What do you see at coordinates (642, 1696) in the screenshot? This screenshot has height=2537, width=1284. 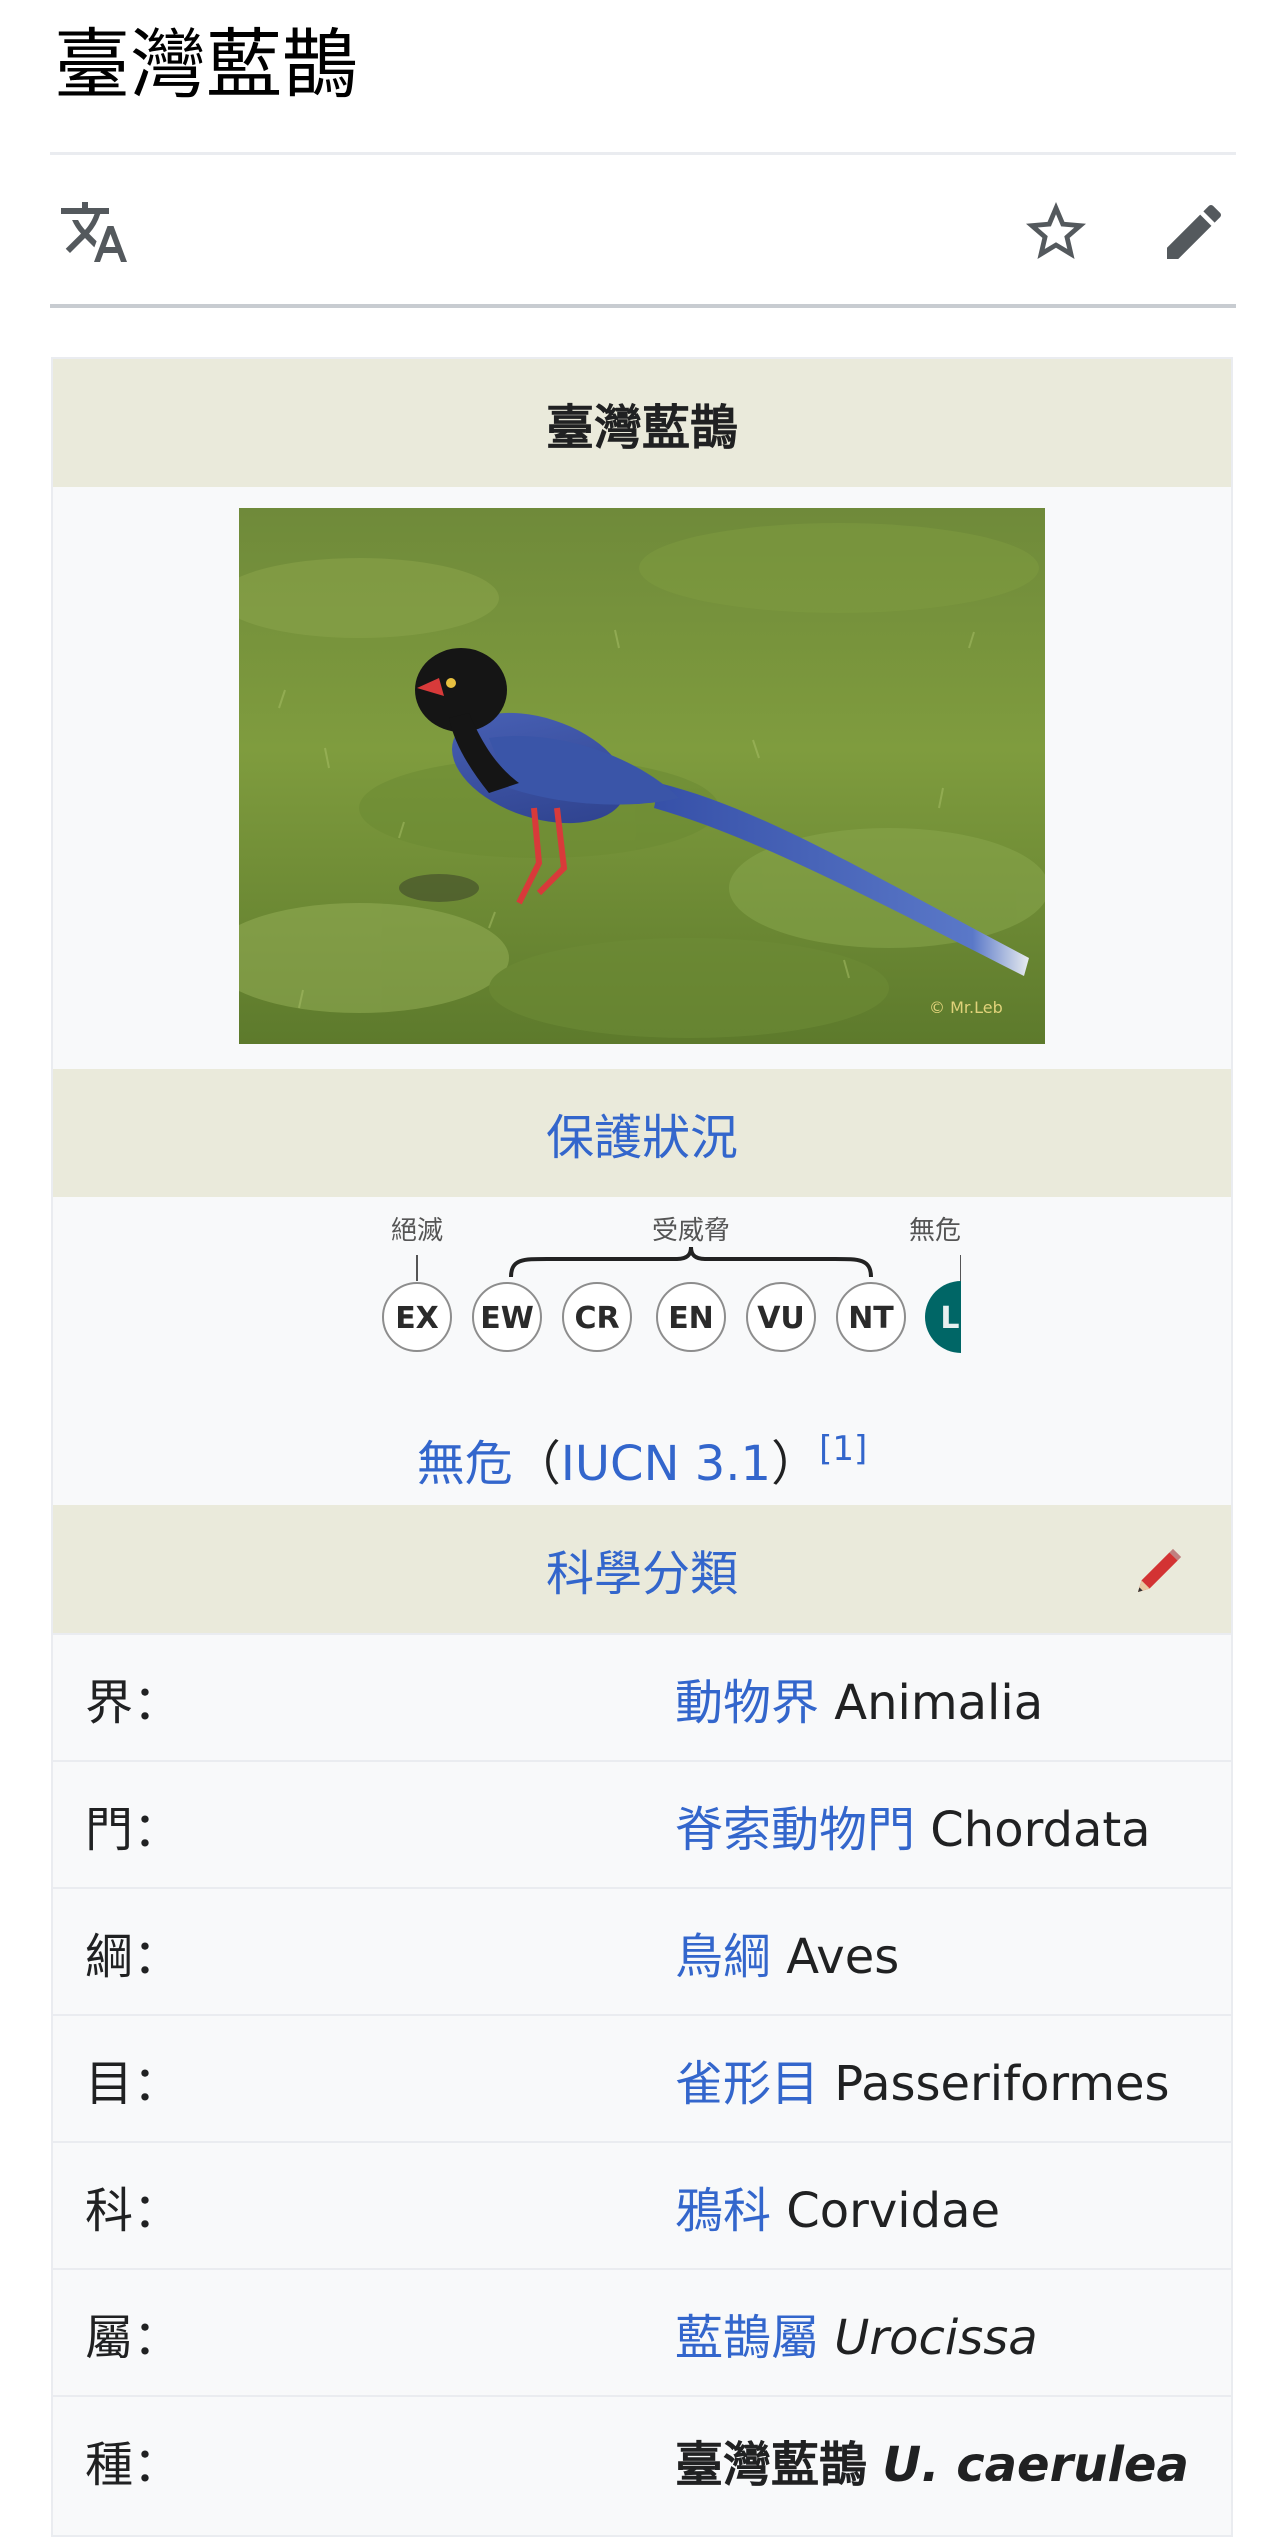 I see `taxonomy-row-kingdom: 界： 動物界 Animalia` at bounding box center [642, 1696].